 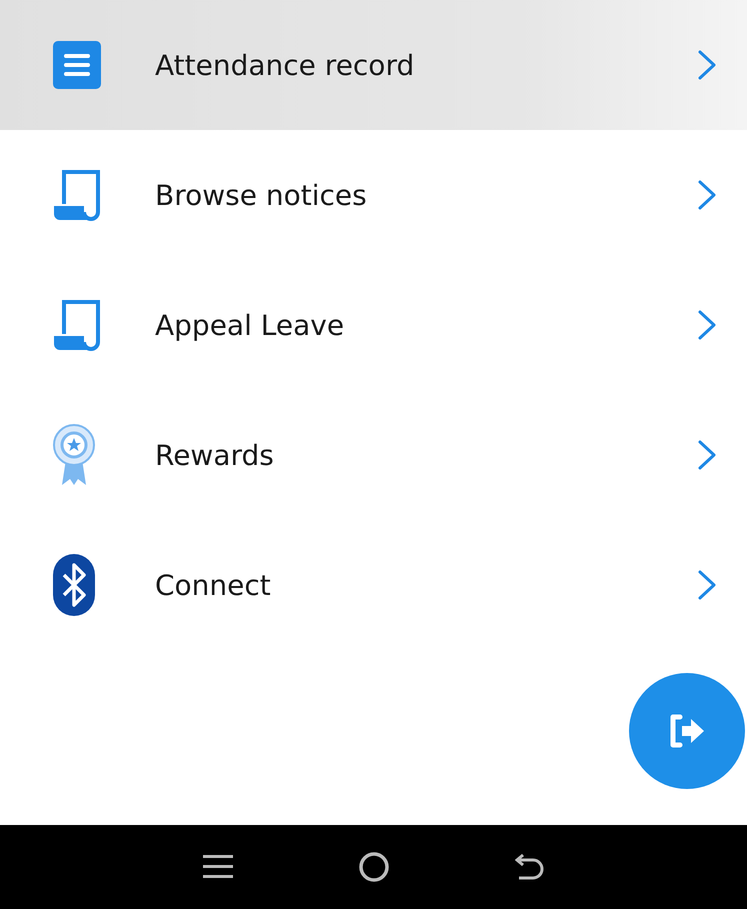 I want to click on menu-item: Browse notices, so click(x=373, y=195).